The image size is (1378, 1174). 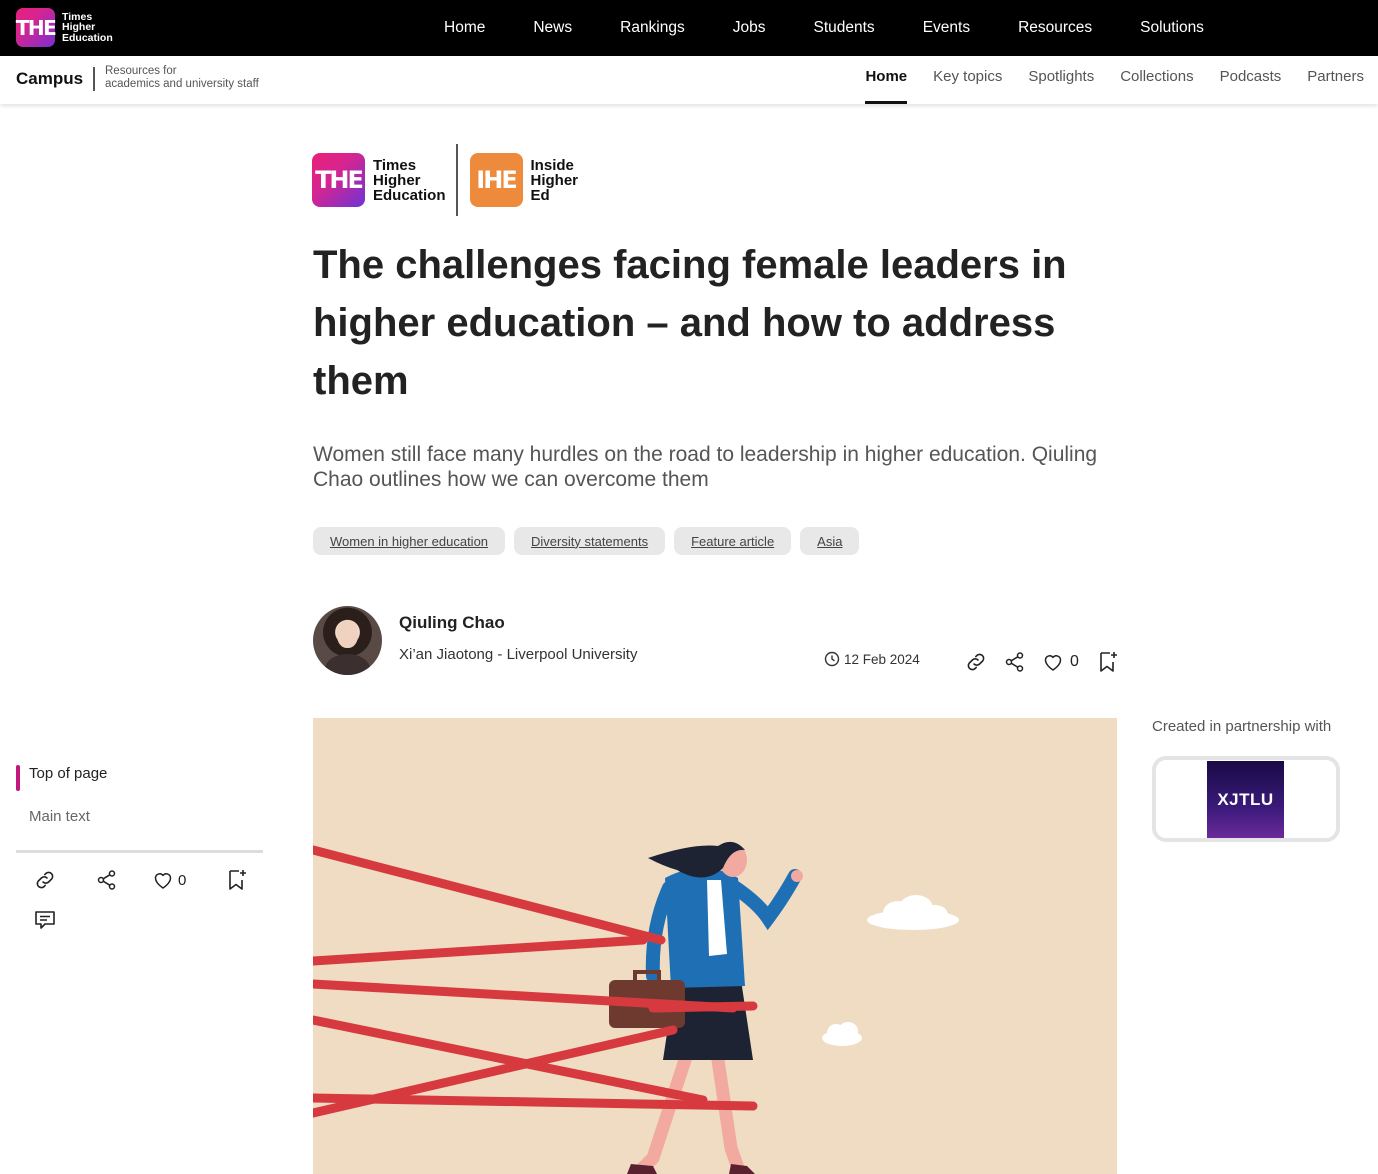 I want to click on sidebar-share-button, so click(x=107, y=880).